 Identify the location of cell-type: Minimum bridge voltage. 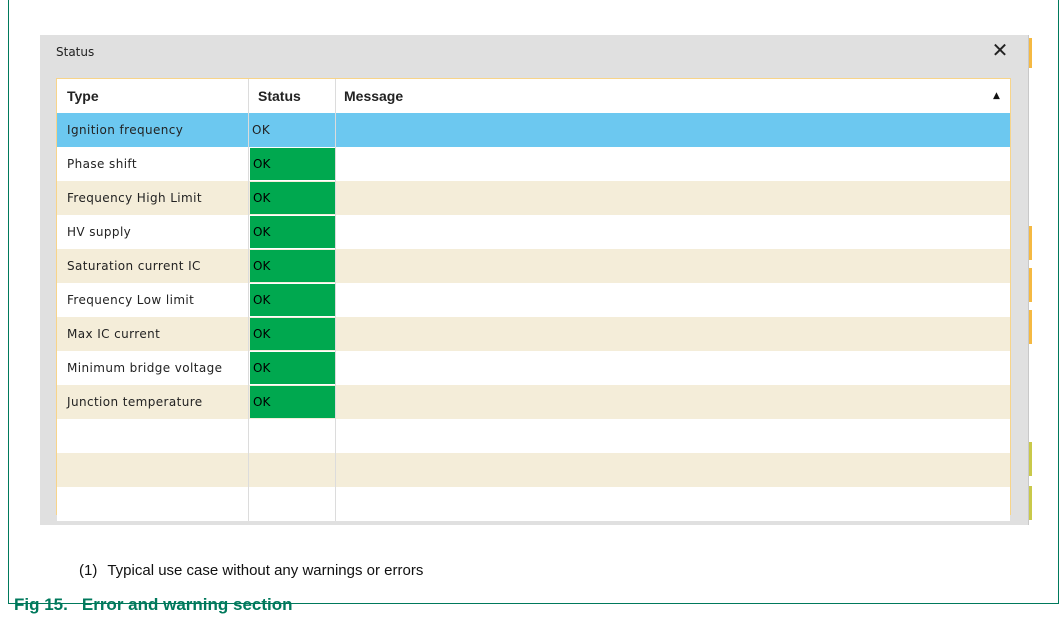
(153, 368).